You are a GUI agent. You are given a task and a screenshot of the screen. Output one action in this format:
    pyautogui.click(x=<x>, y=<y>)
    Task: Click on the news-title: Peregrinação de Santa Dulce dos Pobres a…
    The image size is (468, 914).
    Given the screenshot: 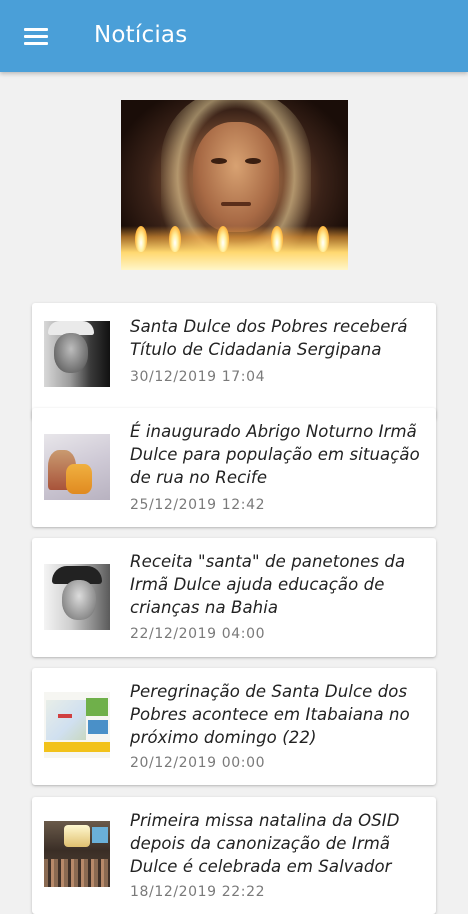 What is the action you would take?
    pyautogui.click(x=270, y=714)
    